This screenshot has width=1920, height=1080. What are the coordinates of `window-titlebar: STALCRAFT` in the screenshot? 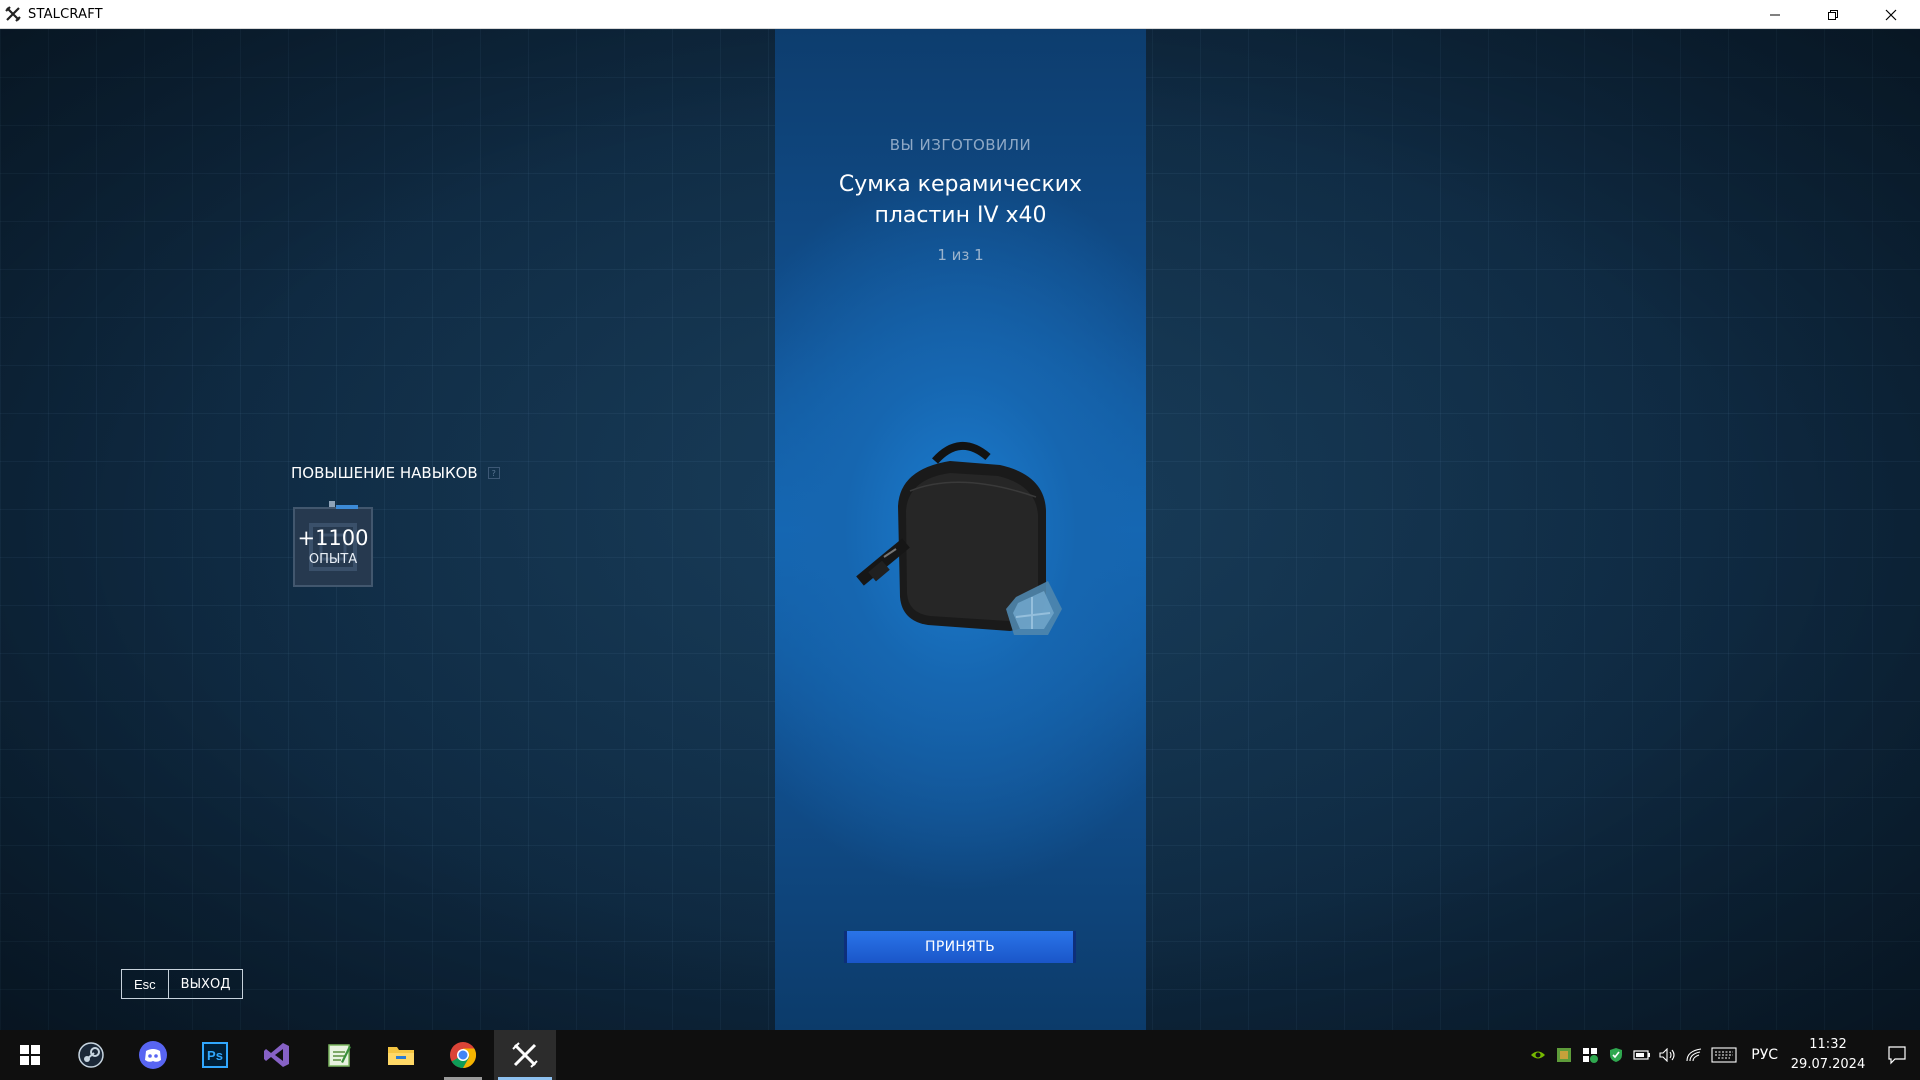 It's located at (960, 14).